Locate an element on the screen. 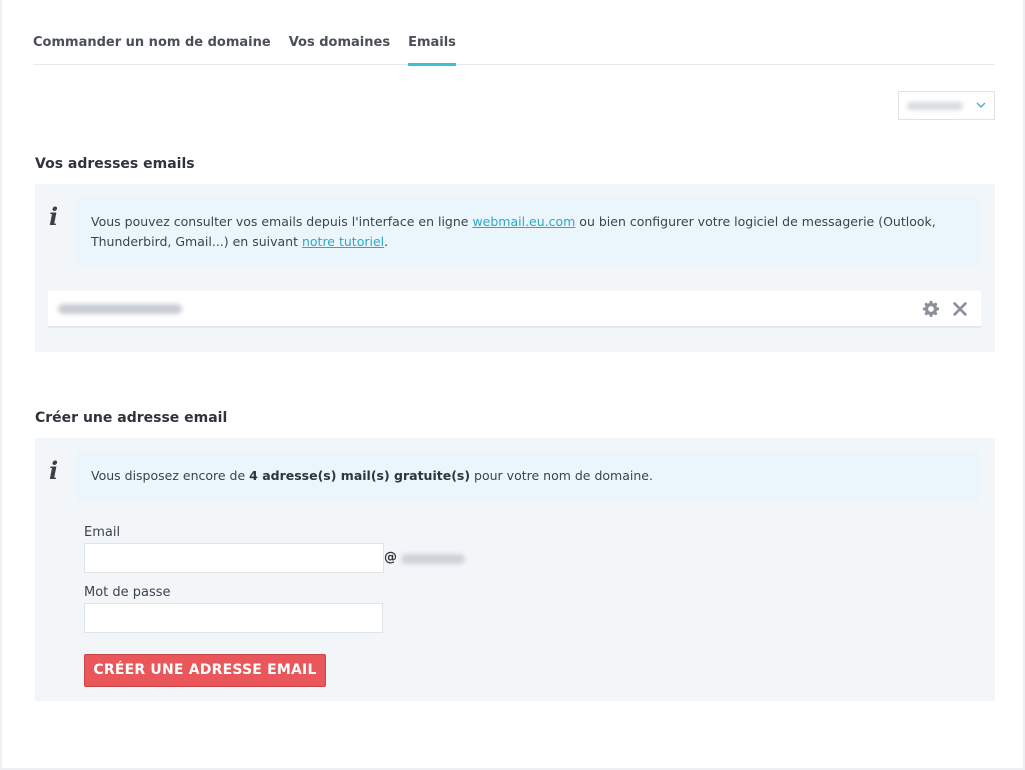  password-label: Mot de passe is located at coordinates (127, 592).